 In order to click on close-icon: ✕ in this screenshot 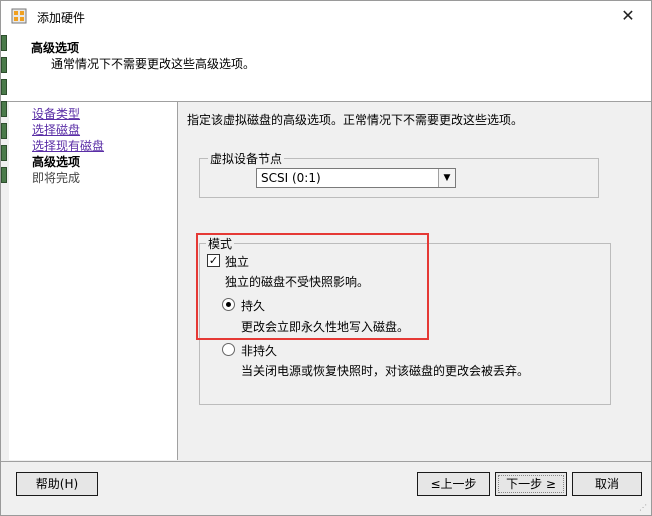, I will do `click(628, 16)`.